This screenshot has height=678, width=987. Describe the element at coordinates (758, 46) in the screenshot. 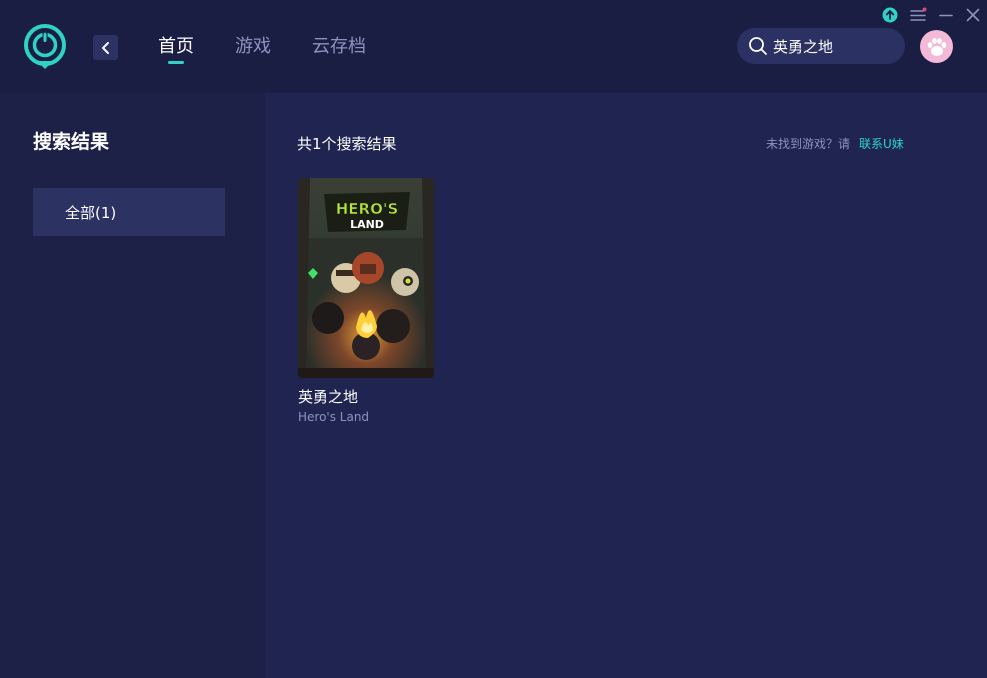

I see `search-icon` at that location.